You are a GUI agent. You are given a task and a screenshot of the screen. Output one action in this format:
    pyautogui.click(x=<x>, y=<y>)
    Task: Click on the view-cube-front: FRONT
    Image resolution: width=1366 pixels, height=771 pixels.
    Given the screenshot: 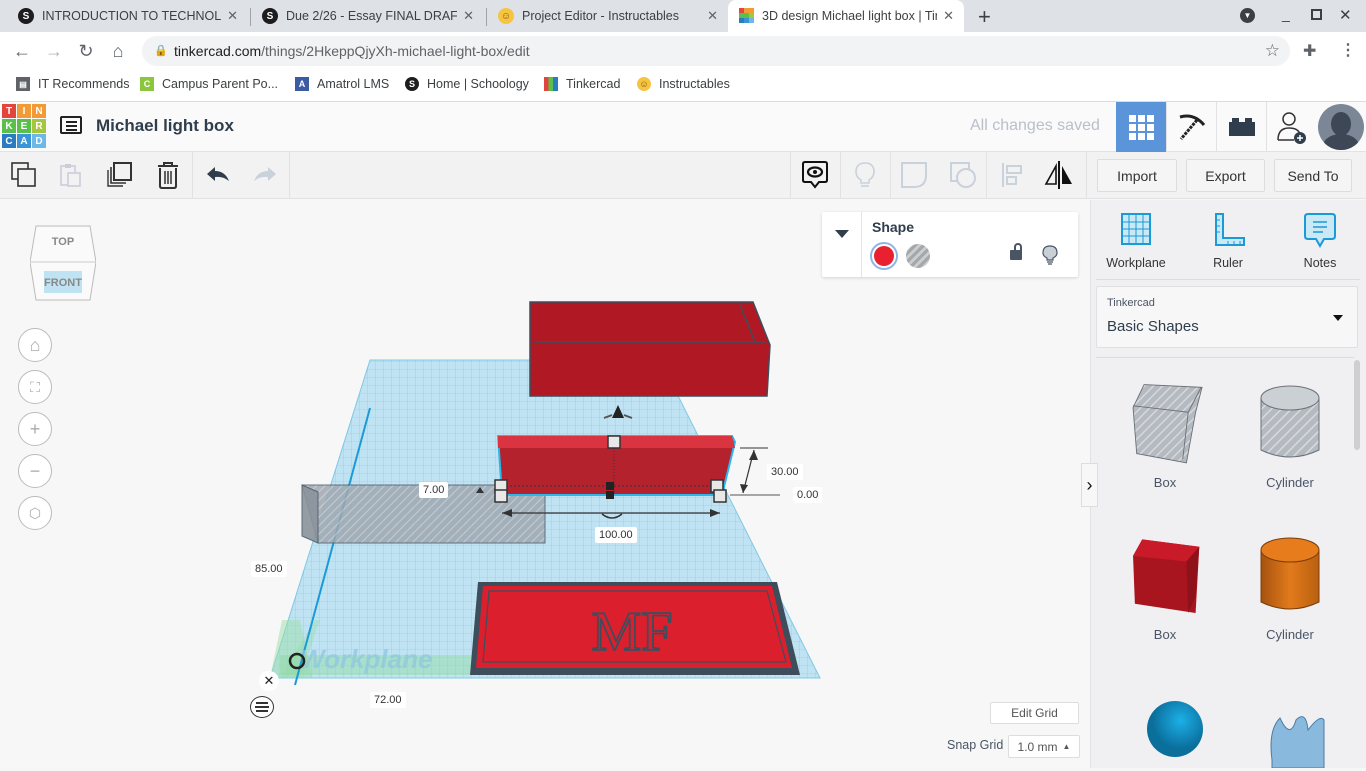 What is the action you would take?
    pyautogui.click(x=63, y=283)
    